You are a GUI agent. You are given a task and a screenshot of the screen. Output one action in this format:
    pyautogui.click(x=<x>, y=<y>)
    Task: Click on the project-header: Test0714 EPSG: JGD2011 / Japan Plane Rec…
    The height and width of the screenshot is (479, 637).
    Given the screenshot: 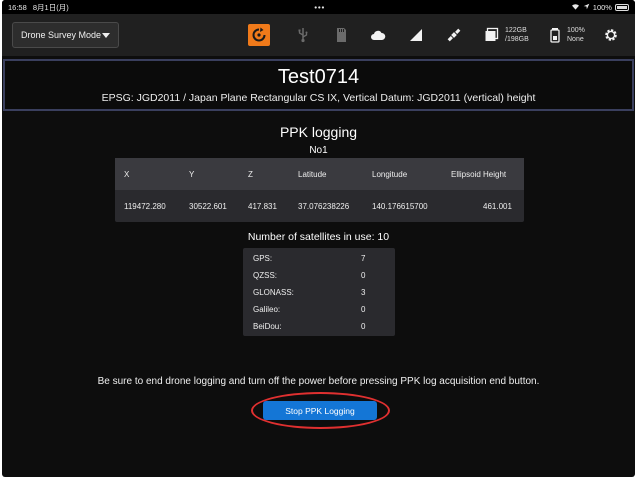 What is the action you would take?
    pyautogui.click(x=318, y=85)
    